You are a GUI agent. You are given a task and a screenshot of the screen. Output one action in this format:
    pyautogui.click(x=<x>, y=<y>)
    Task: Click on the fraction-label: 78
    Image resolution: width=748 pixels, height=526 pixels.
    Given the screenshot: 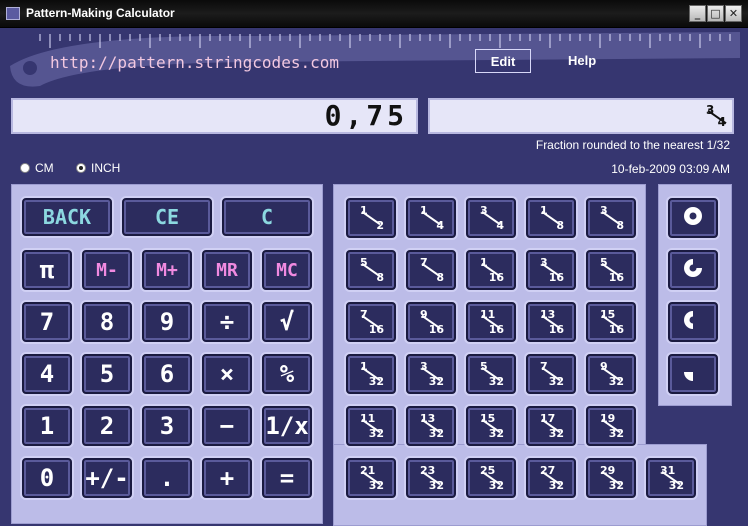 What is the action you would take?
    pyautogui.click(x=432, y=270)
    